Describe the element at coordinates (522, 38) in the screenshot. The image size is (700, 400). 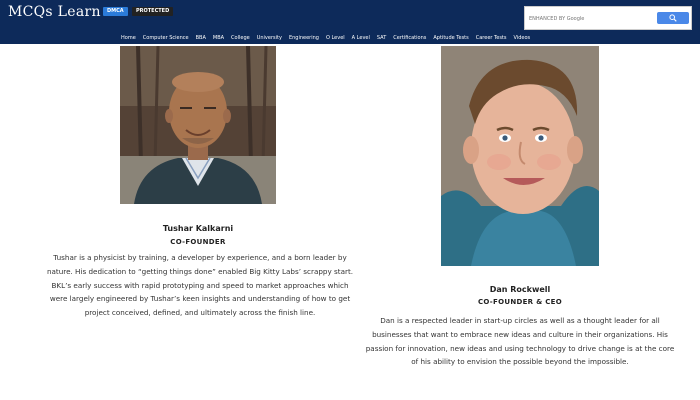
I see `nav-videos: Videos` at that location.